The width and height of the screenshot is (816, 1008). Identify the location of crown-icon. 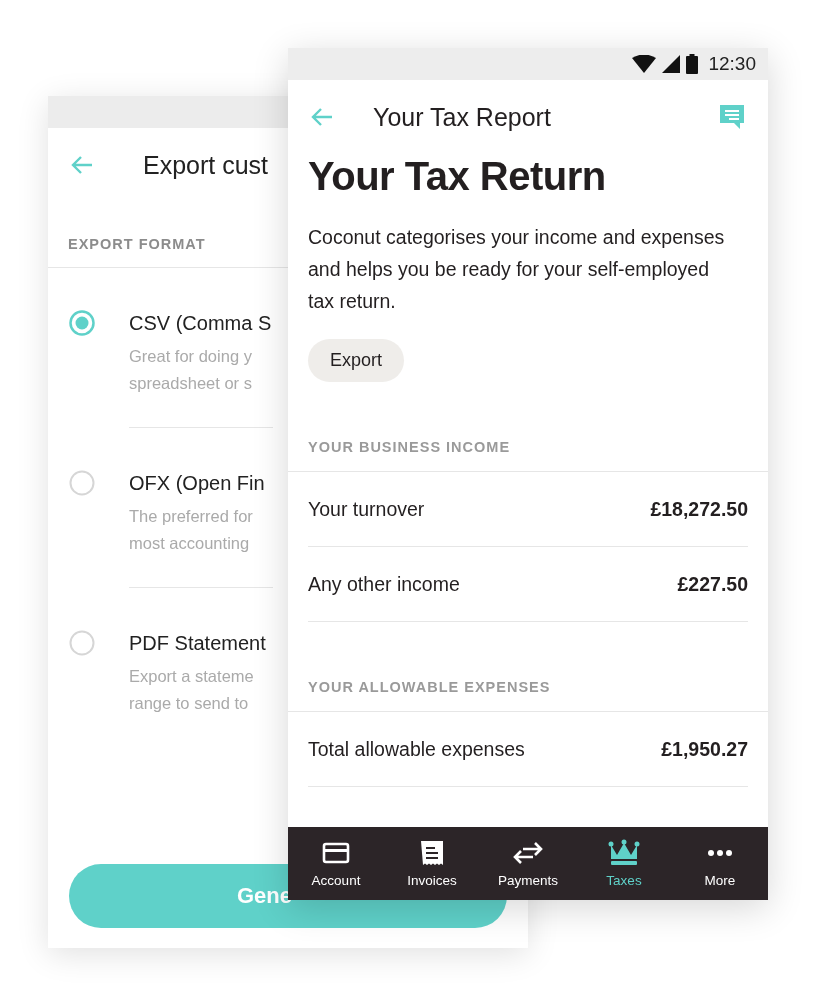
(624, 853).